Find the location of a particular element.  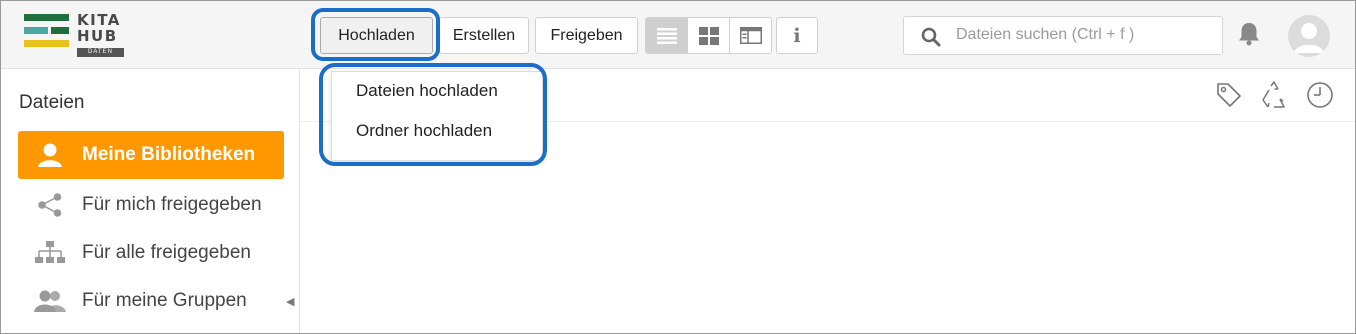

view-mode-group is located at coordinates (708, 35).